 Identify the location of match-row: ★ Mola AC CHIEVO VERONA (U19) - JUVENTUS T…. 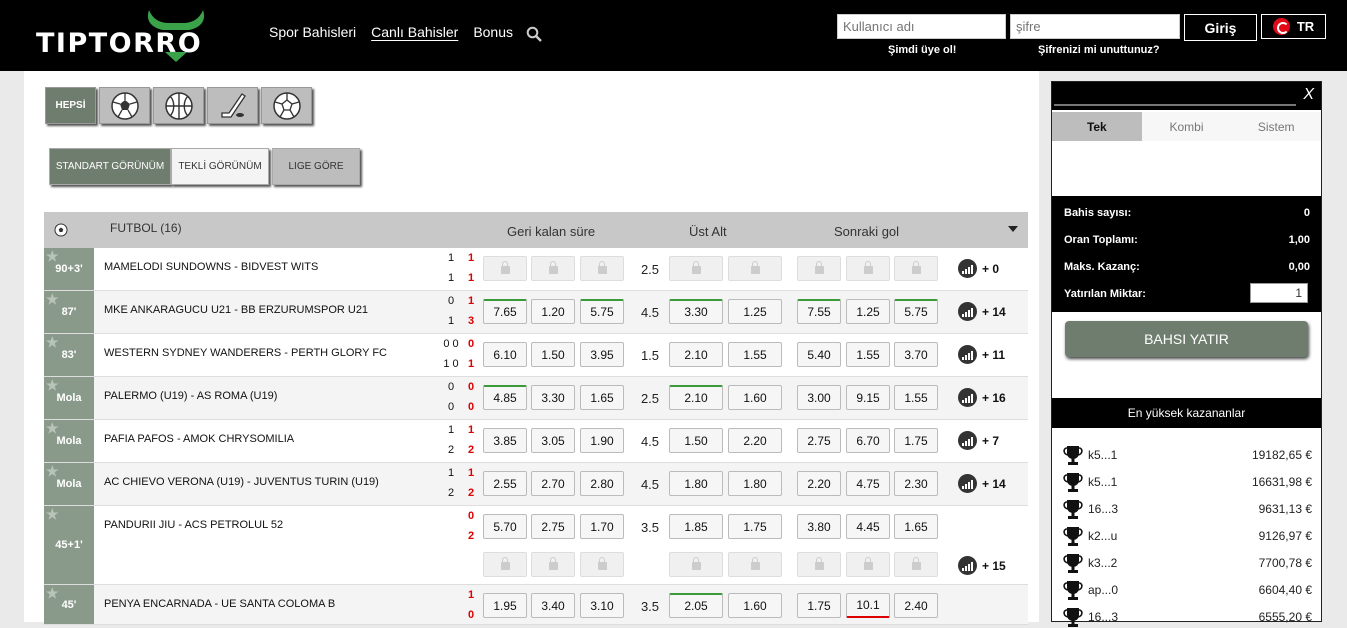
(536, 484).